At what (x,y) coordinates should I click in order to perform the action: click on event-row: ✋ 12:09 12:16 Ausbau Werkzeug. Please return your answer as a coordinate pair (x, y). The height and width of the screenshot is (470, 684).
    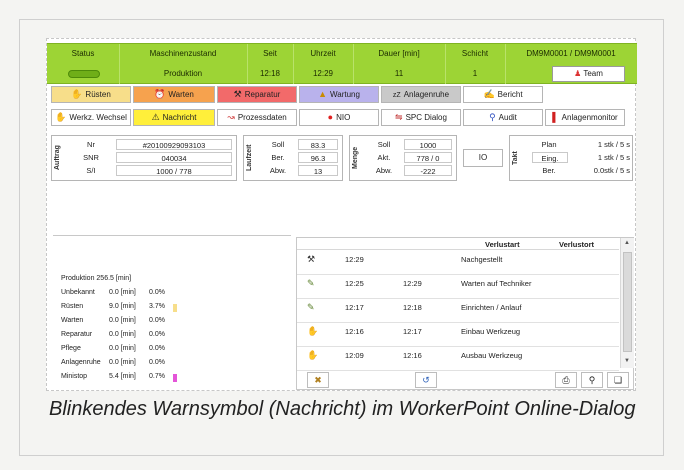
    Looking at the image, I should click on (458, 359).